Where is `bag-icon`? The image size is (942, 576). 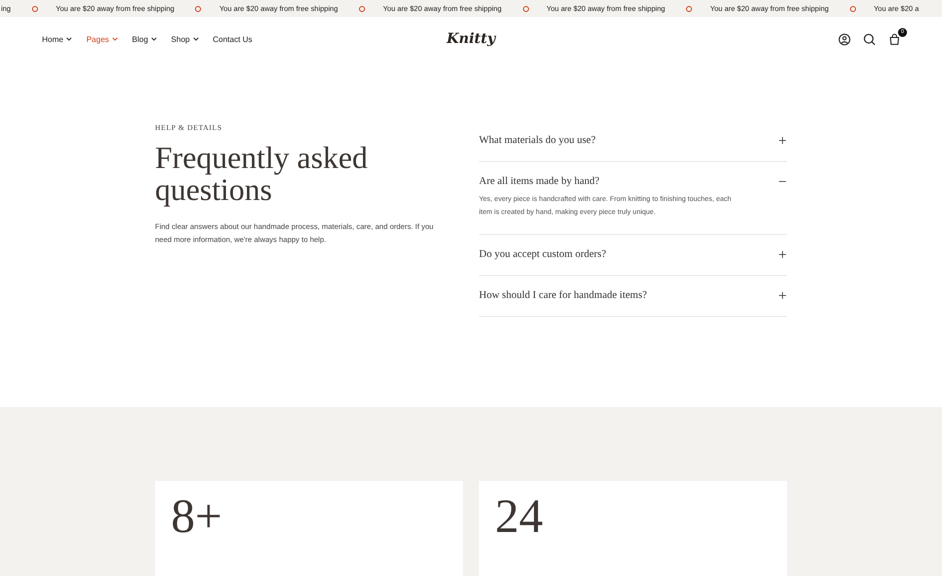
bag-icon is located at coordinates (894, 39).